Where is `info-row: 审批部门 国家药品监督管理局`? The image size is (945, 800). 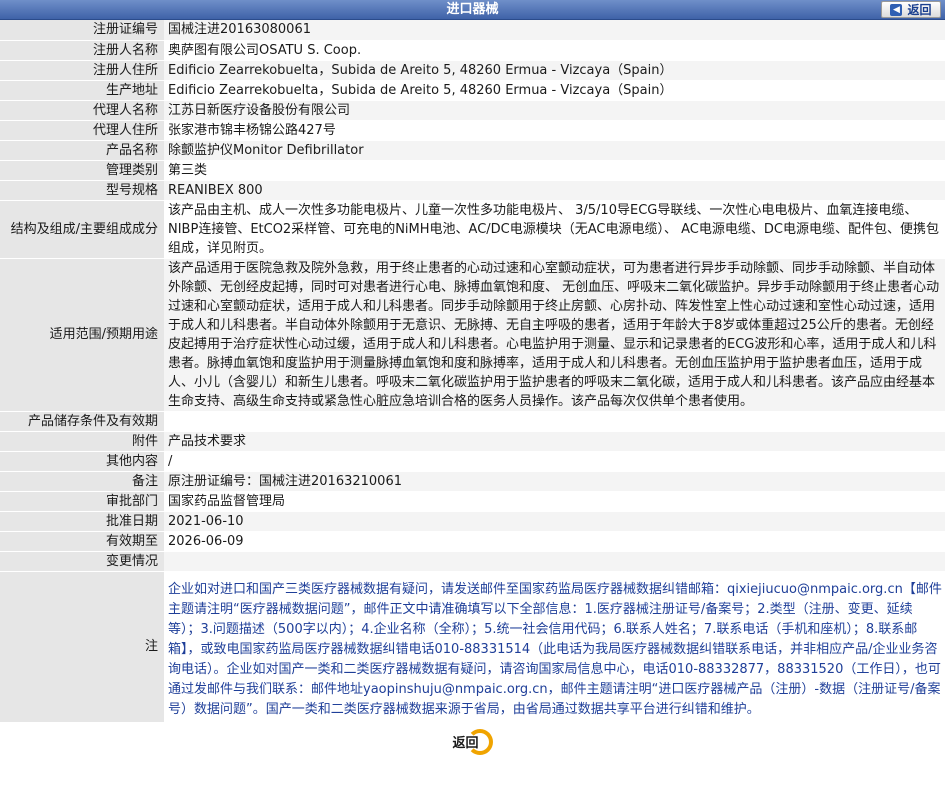
info-row: 审批部门 国家药品监督管理局 is located at coordinates (472, 501).